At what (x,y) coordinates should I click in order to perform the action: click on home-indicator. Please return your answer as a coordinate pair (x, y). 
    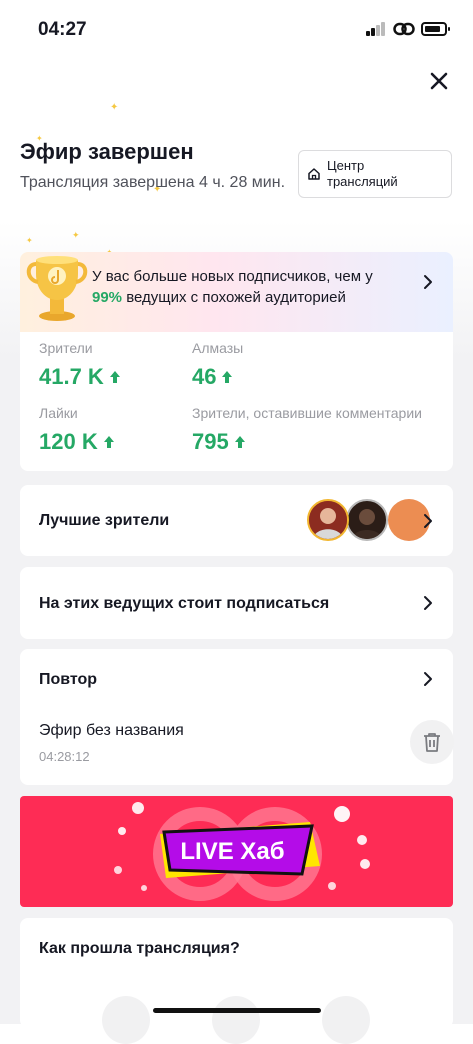
    Looking at the image, I should click on (237, 1010).